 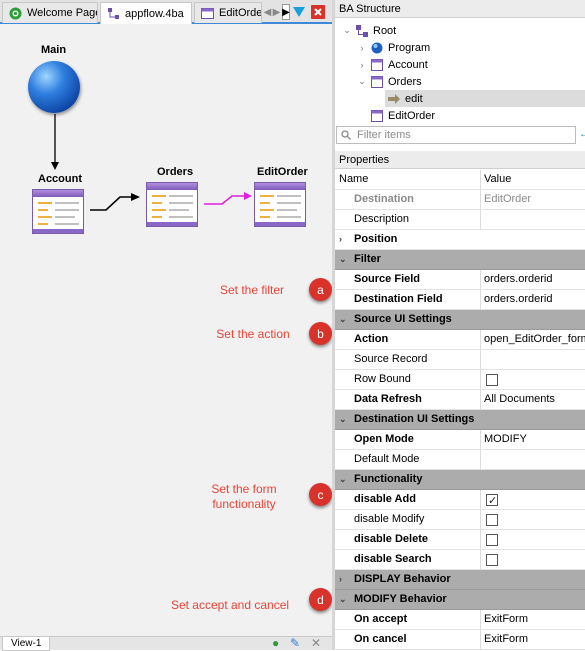 I want to click on prop-value: open_EditOrder_form, so click(x=533, y=339).